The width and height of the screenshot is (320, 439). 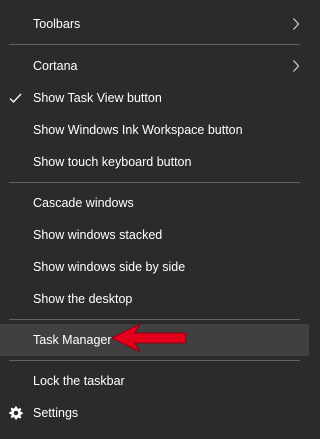 What do you see at coordinates (79, 381) in the screenshot?
I see `lock-taskbar-label: Lock the taskbar` at bounding box center [79, 381].